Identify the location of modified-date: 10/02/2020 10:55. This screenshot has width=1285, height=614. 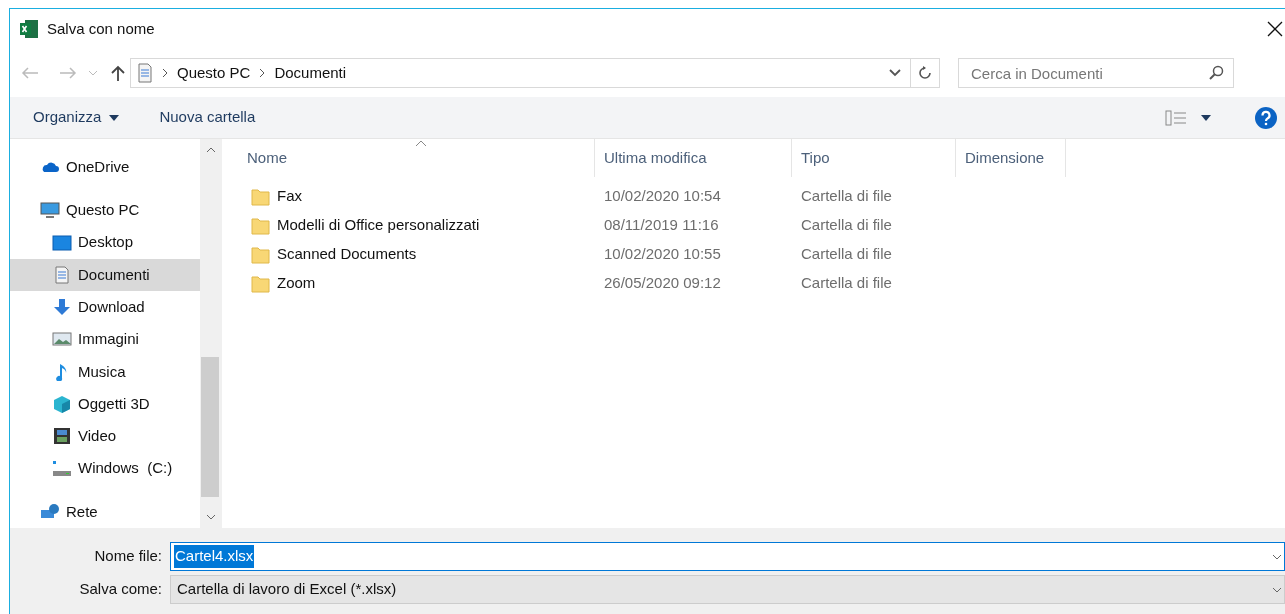
(662, 254).